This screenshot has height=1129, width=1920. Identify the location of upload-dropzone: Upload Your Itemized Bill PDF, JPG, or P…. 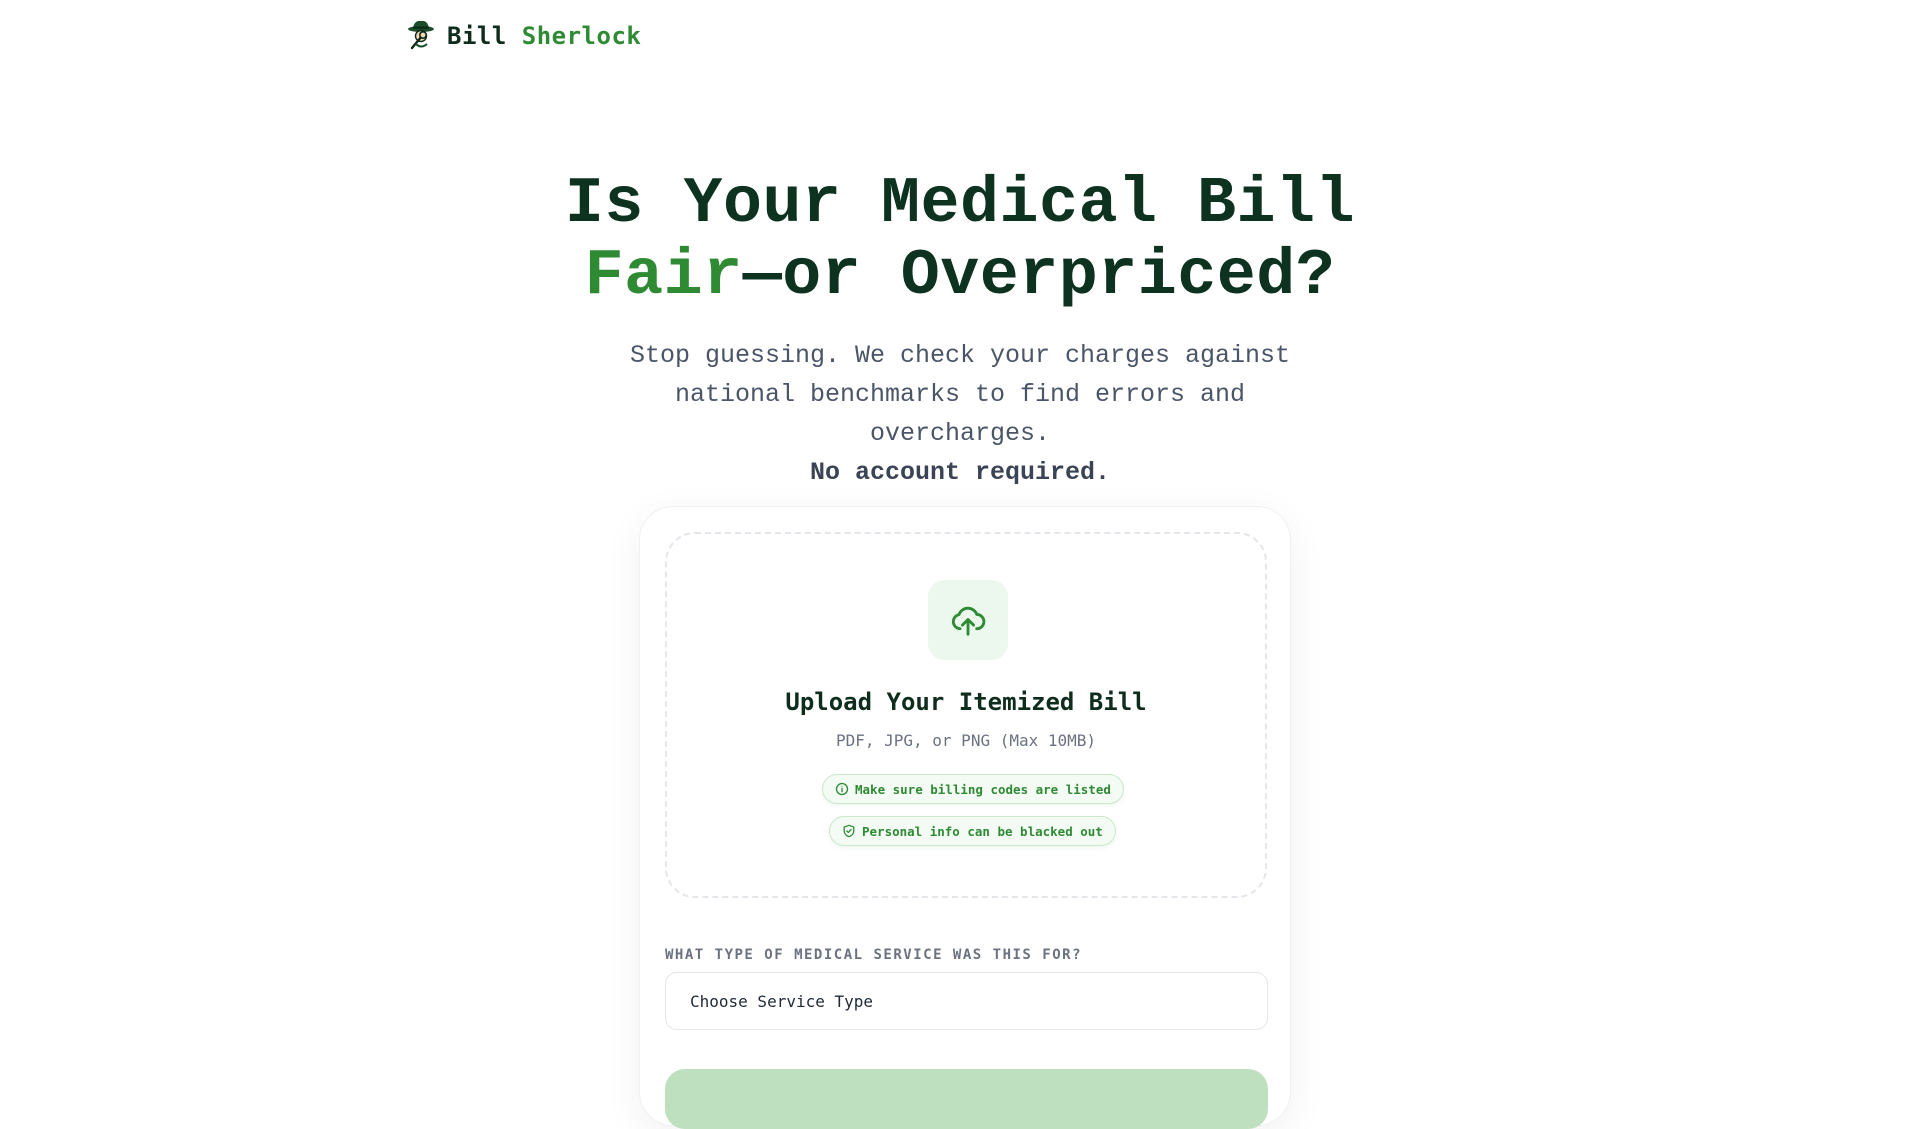
(966, 715).